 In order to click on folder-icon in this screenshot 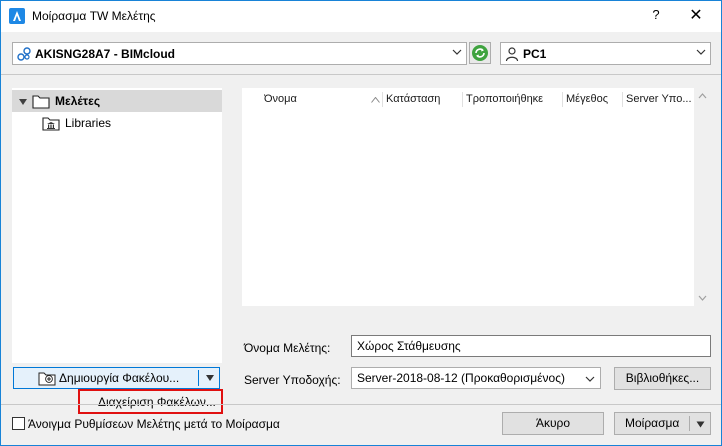, I will do `click(41, 102)`.